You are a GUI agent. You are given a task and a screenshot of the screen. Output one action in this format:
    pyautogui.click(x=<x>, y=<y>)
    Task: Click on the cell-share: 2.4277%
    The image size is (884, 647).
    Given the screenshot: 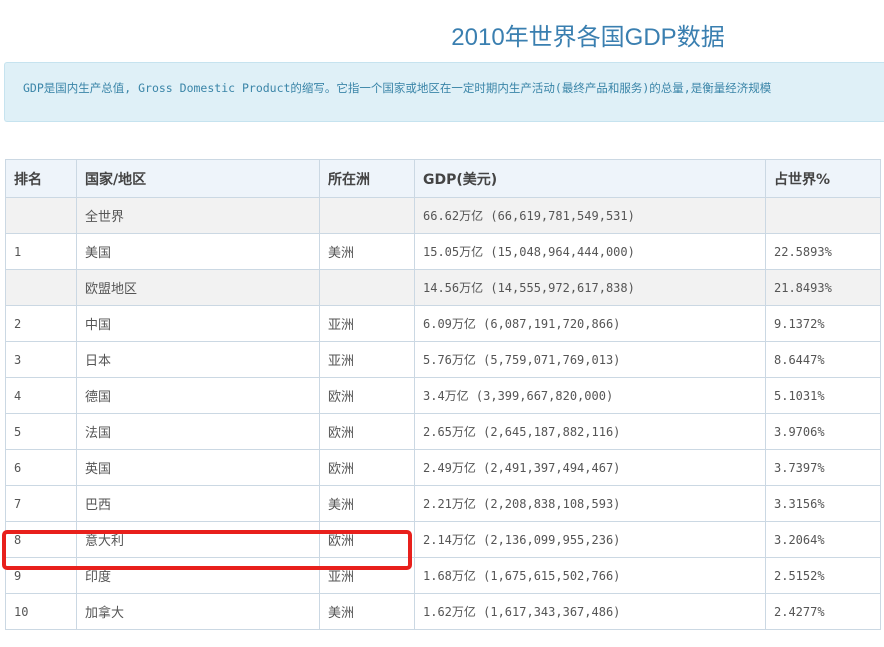 What is the action you would take?
    pyautogui.click(x=823, y=611)
    